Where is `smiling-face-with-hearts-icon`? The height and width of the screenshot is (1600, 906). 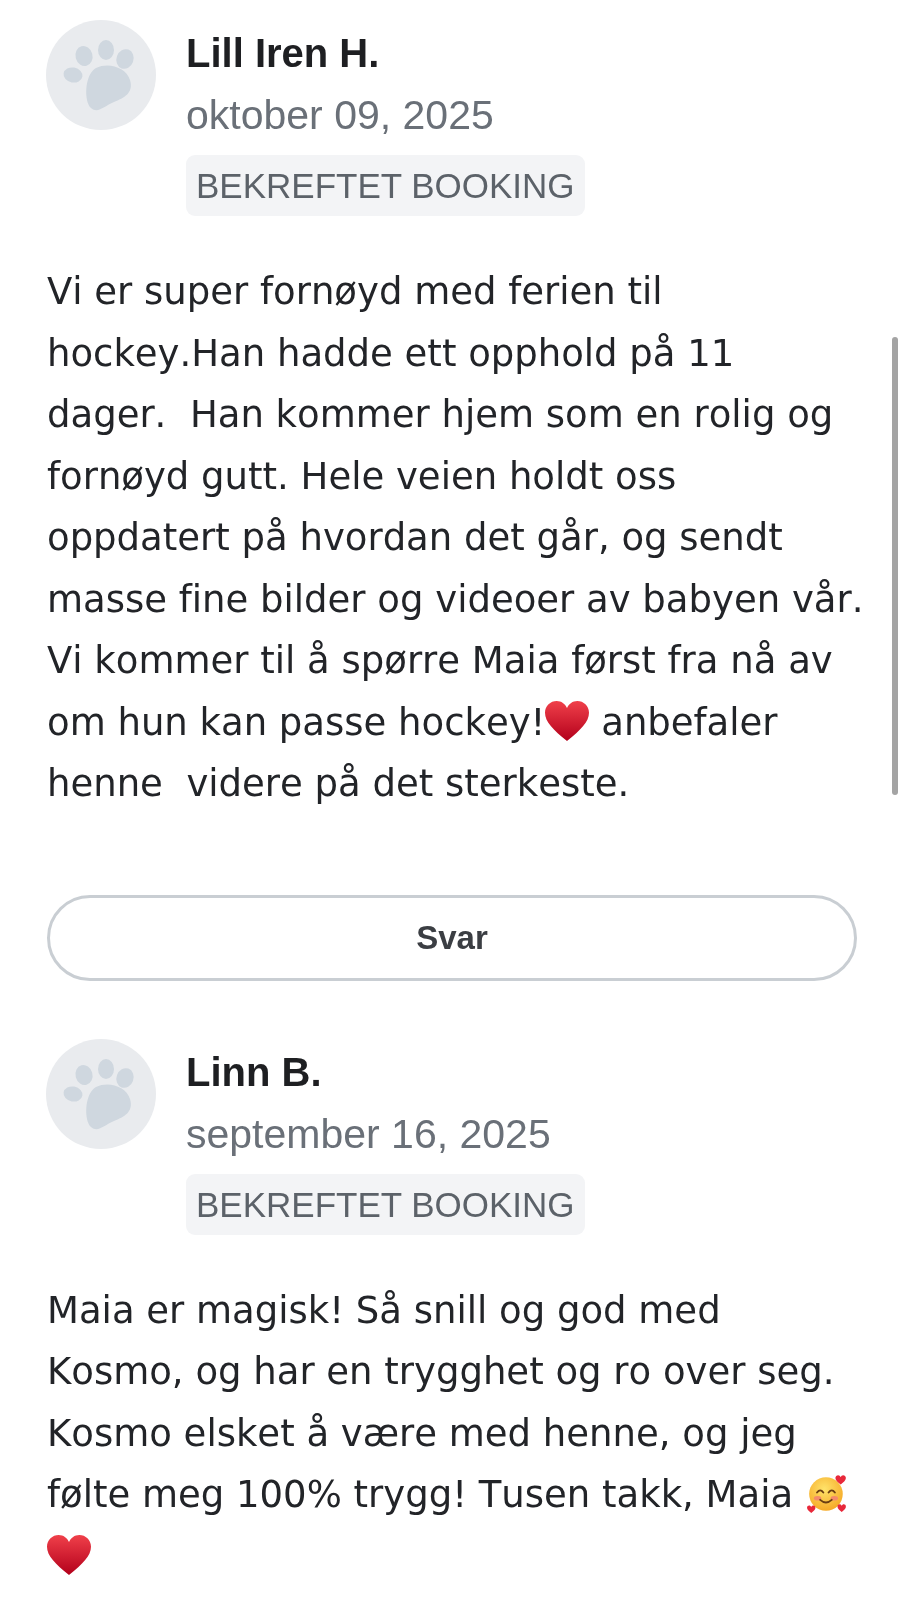 smiling-face-with-hearts-icon is located at coordinates (826, 1493).